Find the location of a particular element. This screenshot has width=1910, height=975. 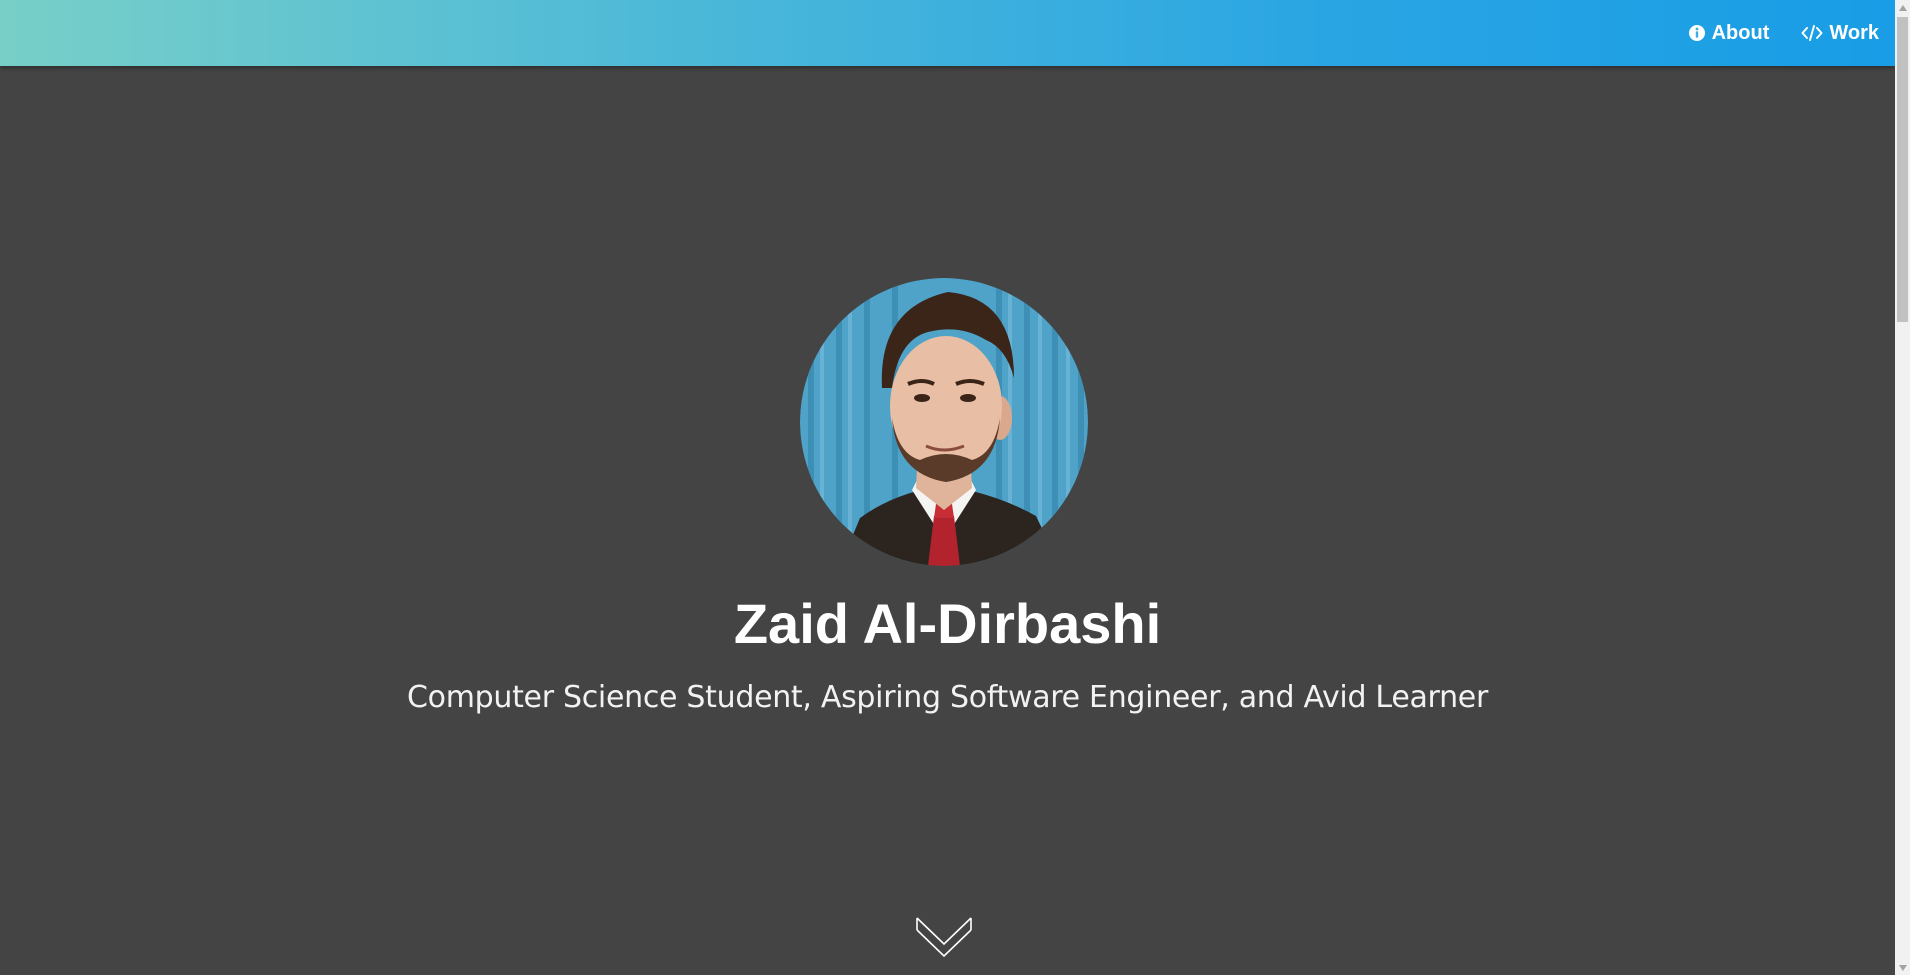

navbar: About Work is located at coordinates (947, 33).